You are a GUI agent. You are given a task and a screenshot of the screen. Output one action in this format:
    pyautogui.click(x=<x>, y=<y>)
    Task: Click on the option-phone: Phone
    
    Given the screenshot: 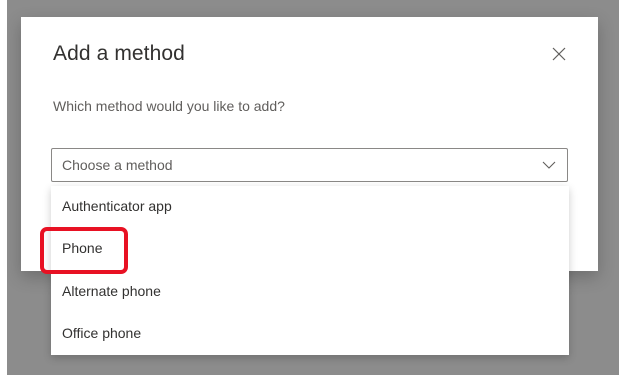 What is the action you would take?
    pyautogui.click(x=310, y=249)
    